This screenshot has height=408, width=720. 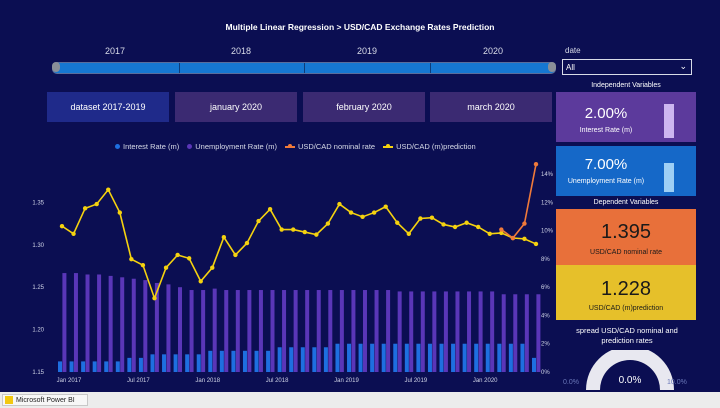 I want to click on button-january-2020: january 2020, so click(x=236, y=107).